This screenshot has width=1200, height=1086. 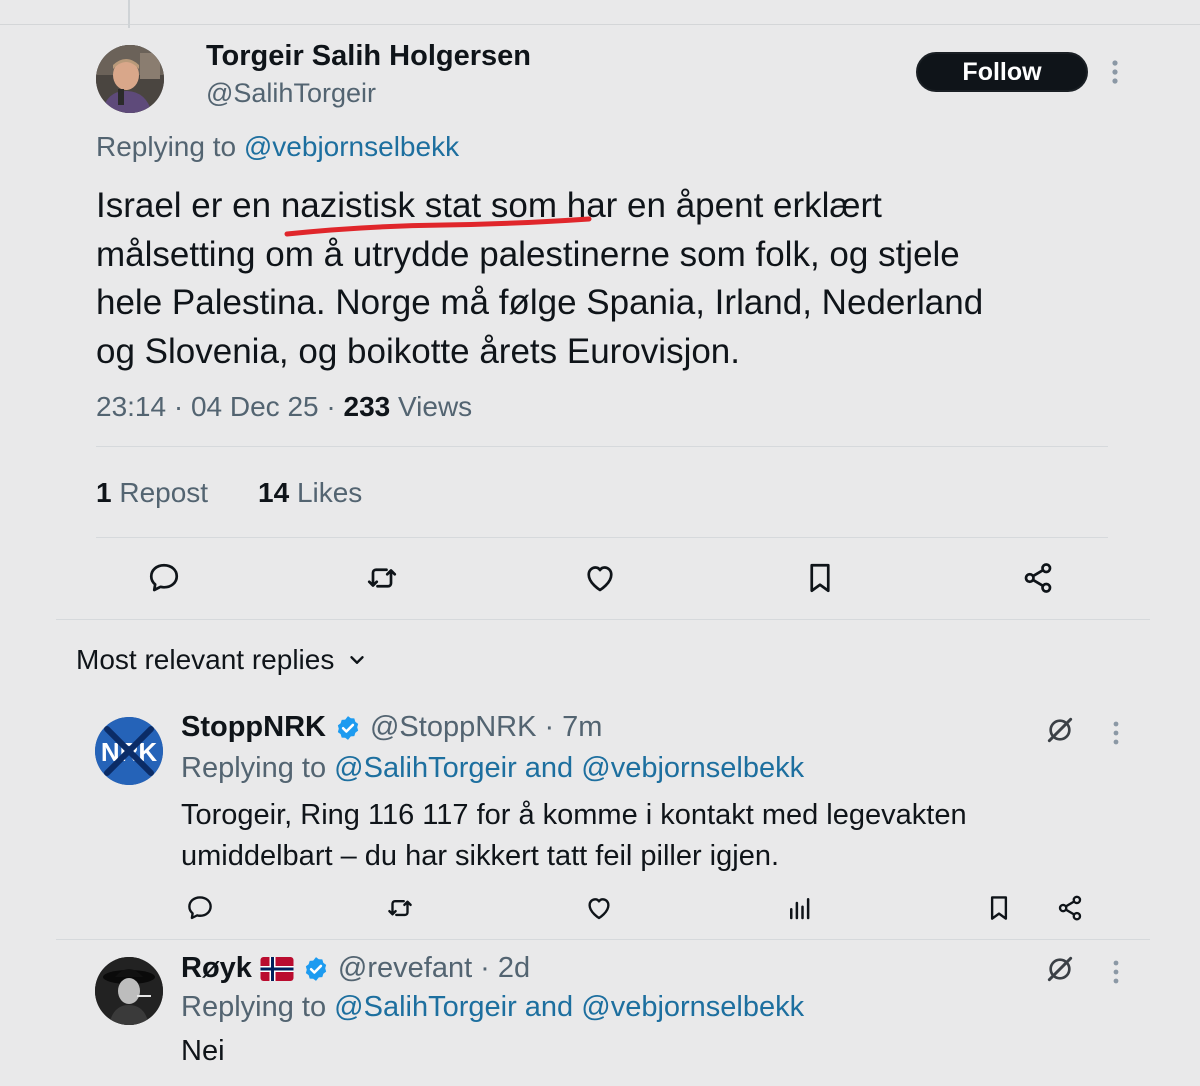 I want to click on repost-count: 1, so click(x=104, y=492).